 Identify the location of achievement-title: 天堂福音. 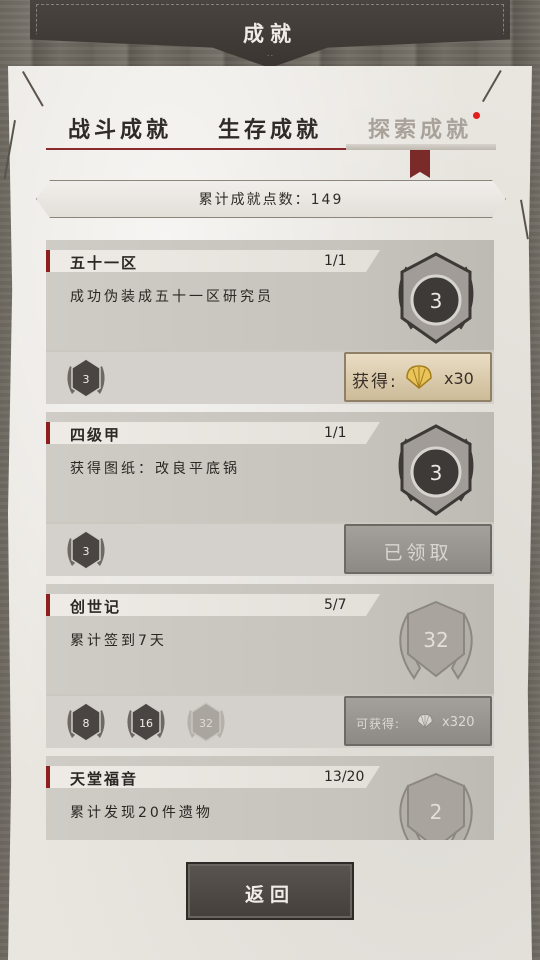
(104, 779).